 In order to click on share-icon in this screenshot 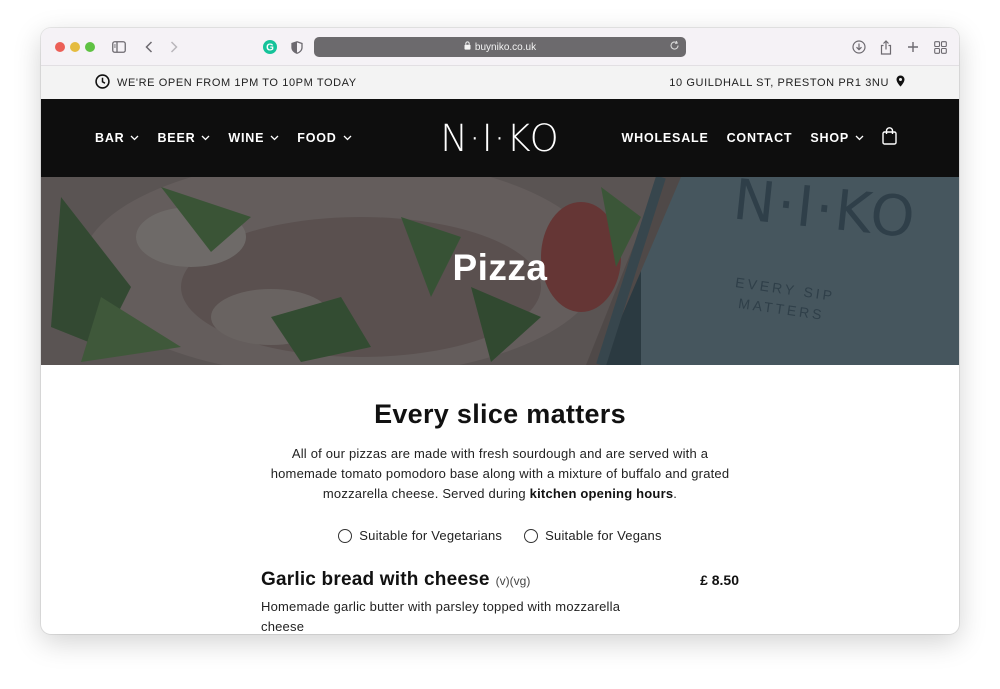, I will do `click(886, 47)`.